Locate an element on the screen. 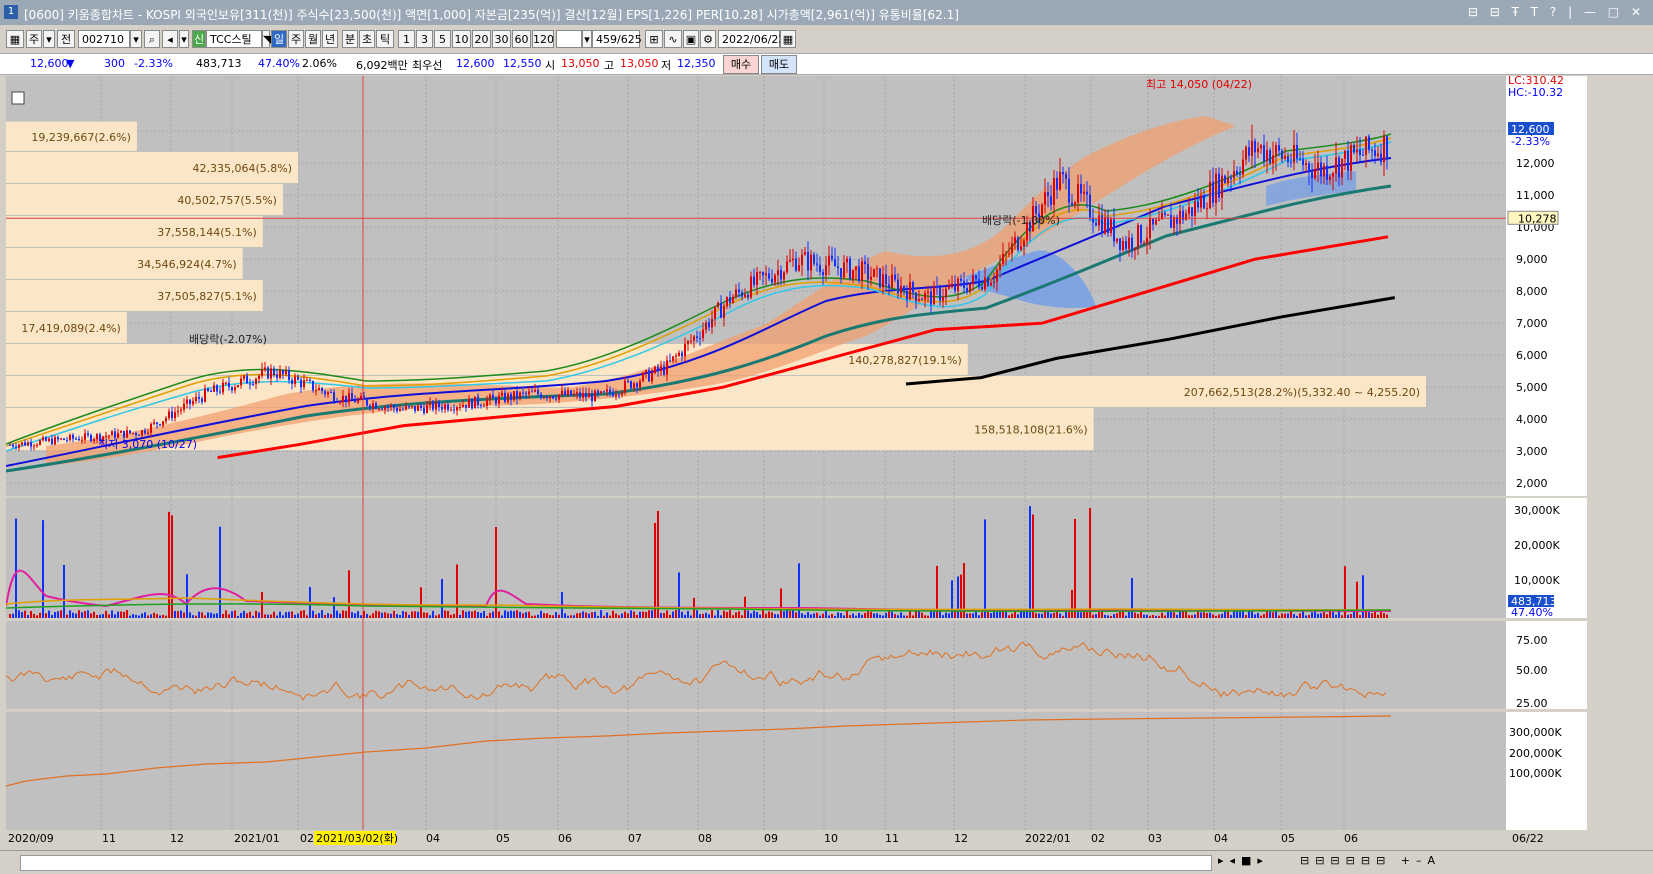  number-button: 120 is located at coordinates (543, 39).